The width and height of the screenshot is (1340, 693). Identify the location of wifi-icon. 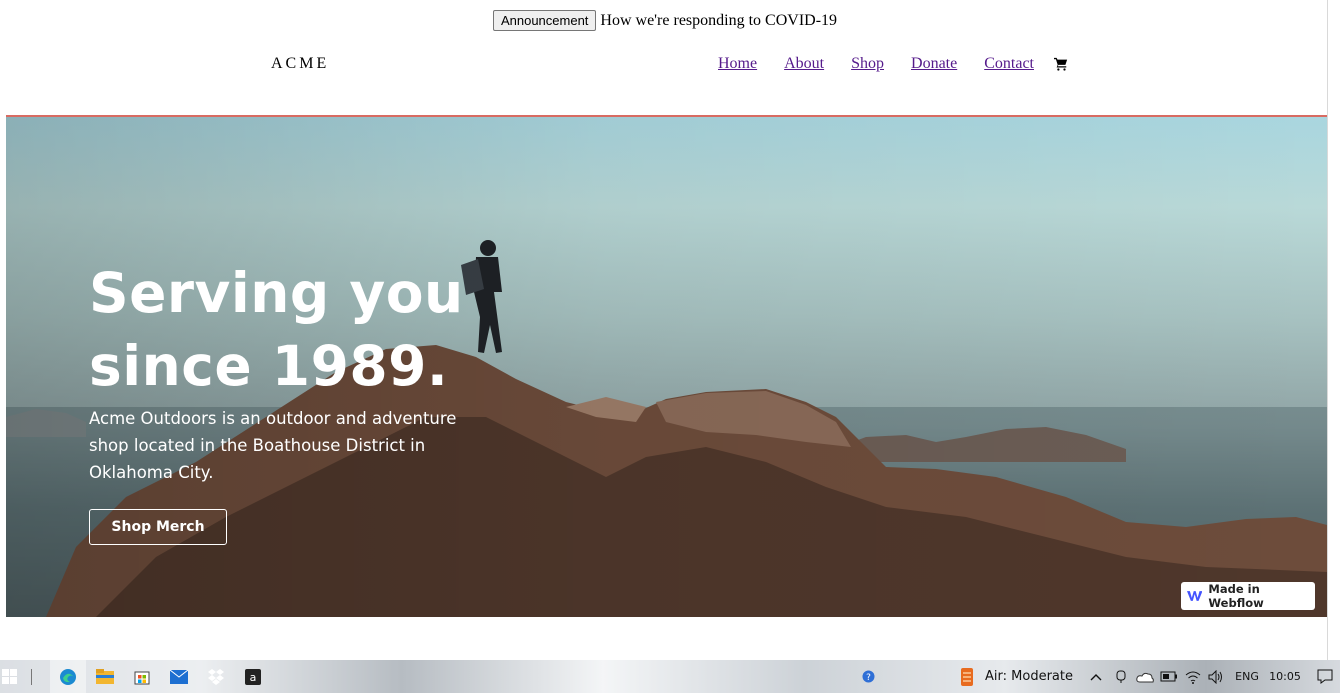
(1193, 676).